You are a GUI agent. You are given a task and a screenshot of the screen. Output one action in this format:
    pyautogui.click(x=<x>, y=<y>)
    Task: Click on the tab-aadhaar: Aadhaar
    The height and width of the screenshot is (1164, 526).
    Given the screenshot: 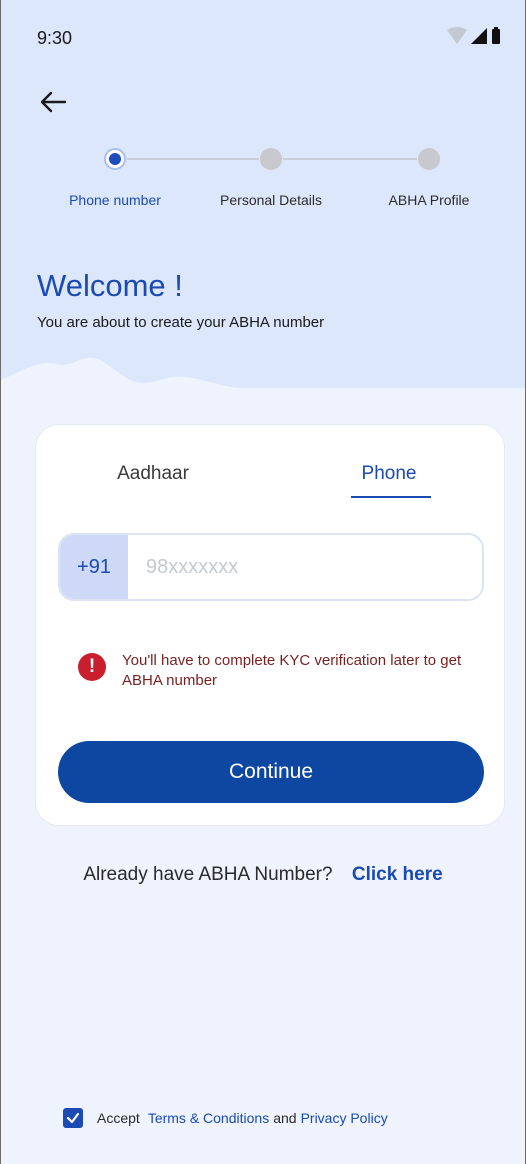 What is the action you would take?
    pyautogui.click(x=153, y=474)
    